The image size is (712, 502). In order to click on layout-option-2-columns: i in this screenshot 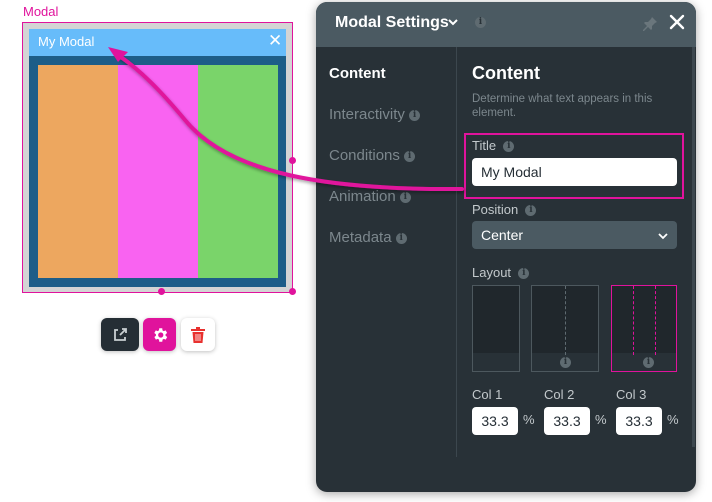, I will do `click(565, 328)`.